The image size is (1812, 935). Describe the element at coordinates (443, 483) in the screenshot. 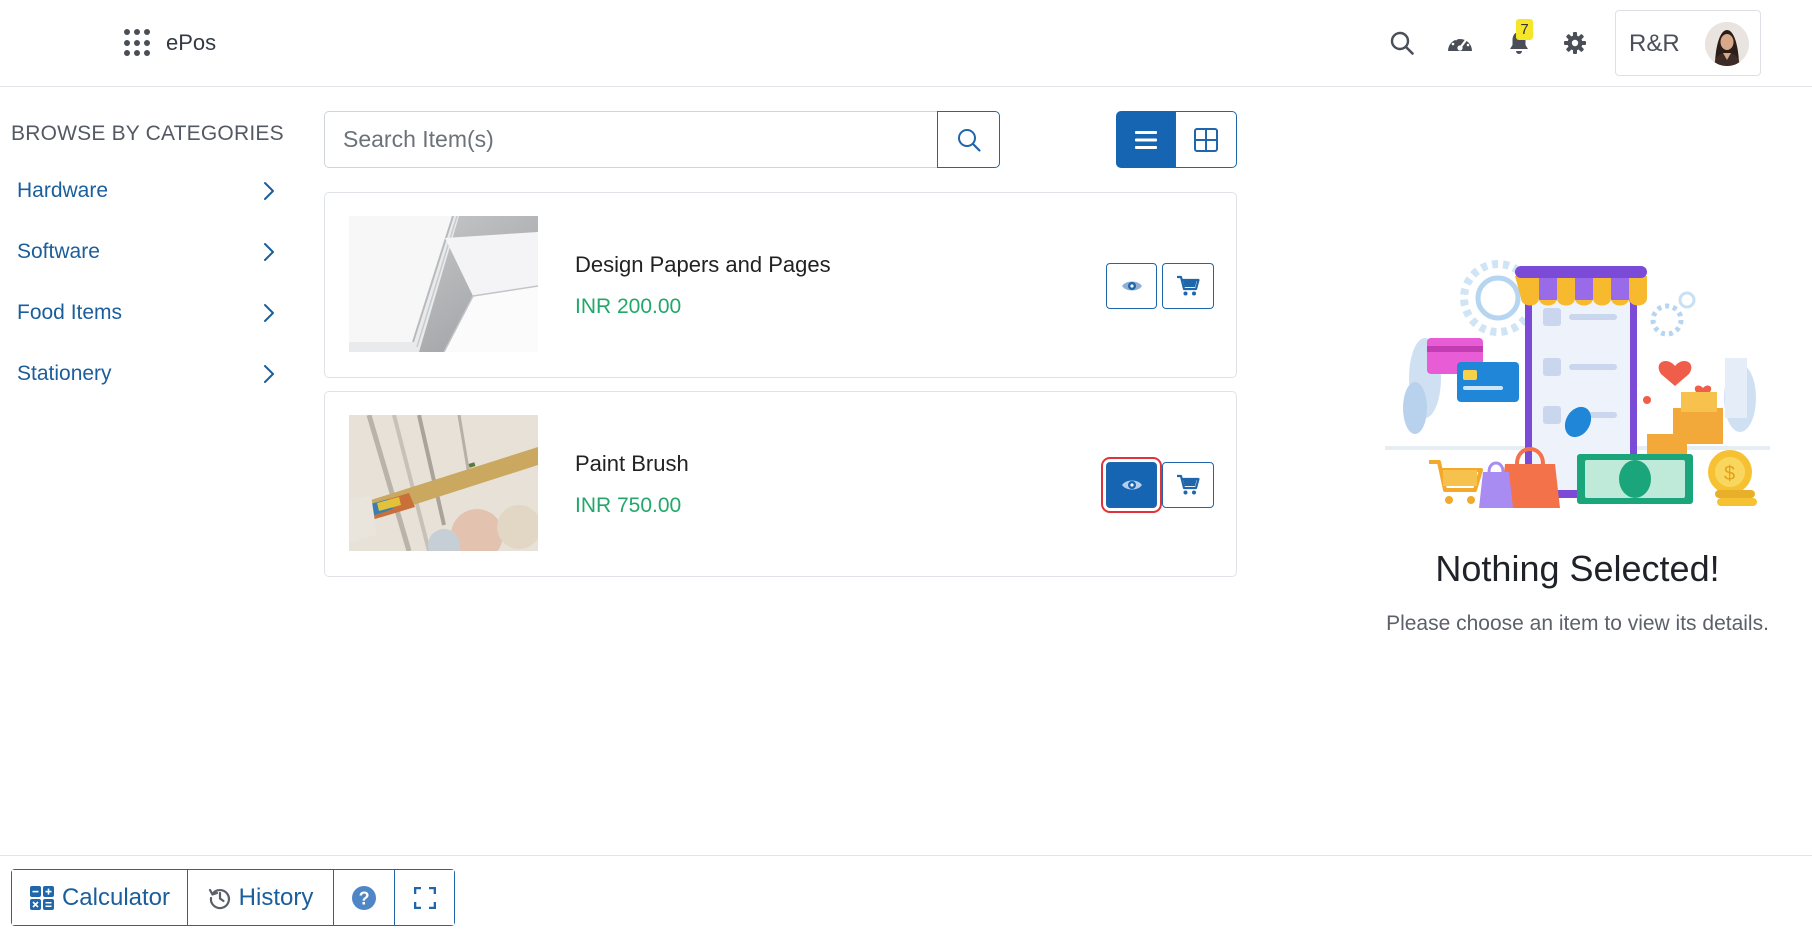

I see `product-image-paint-brush` at that location.